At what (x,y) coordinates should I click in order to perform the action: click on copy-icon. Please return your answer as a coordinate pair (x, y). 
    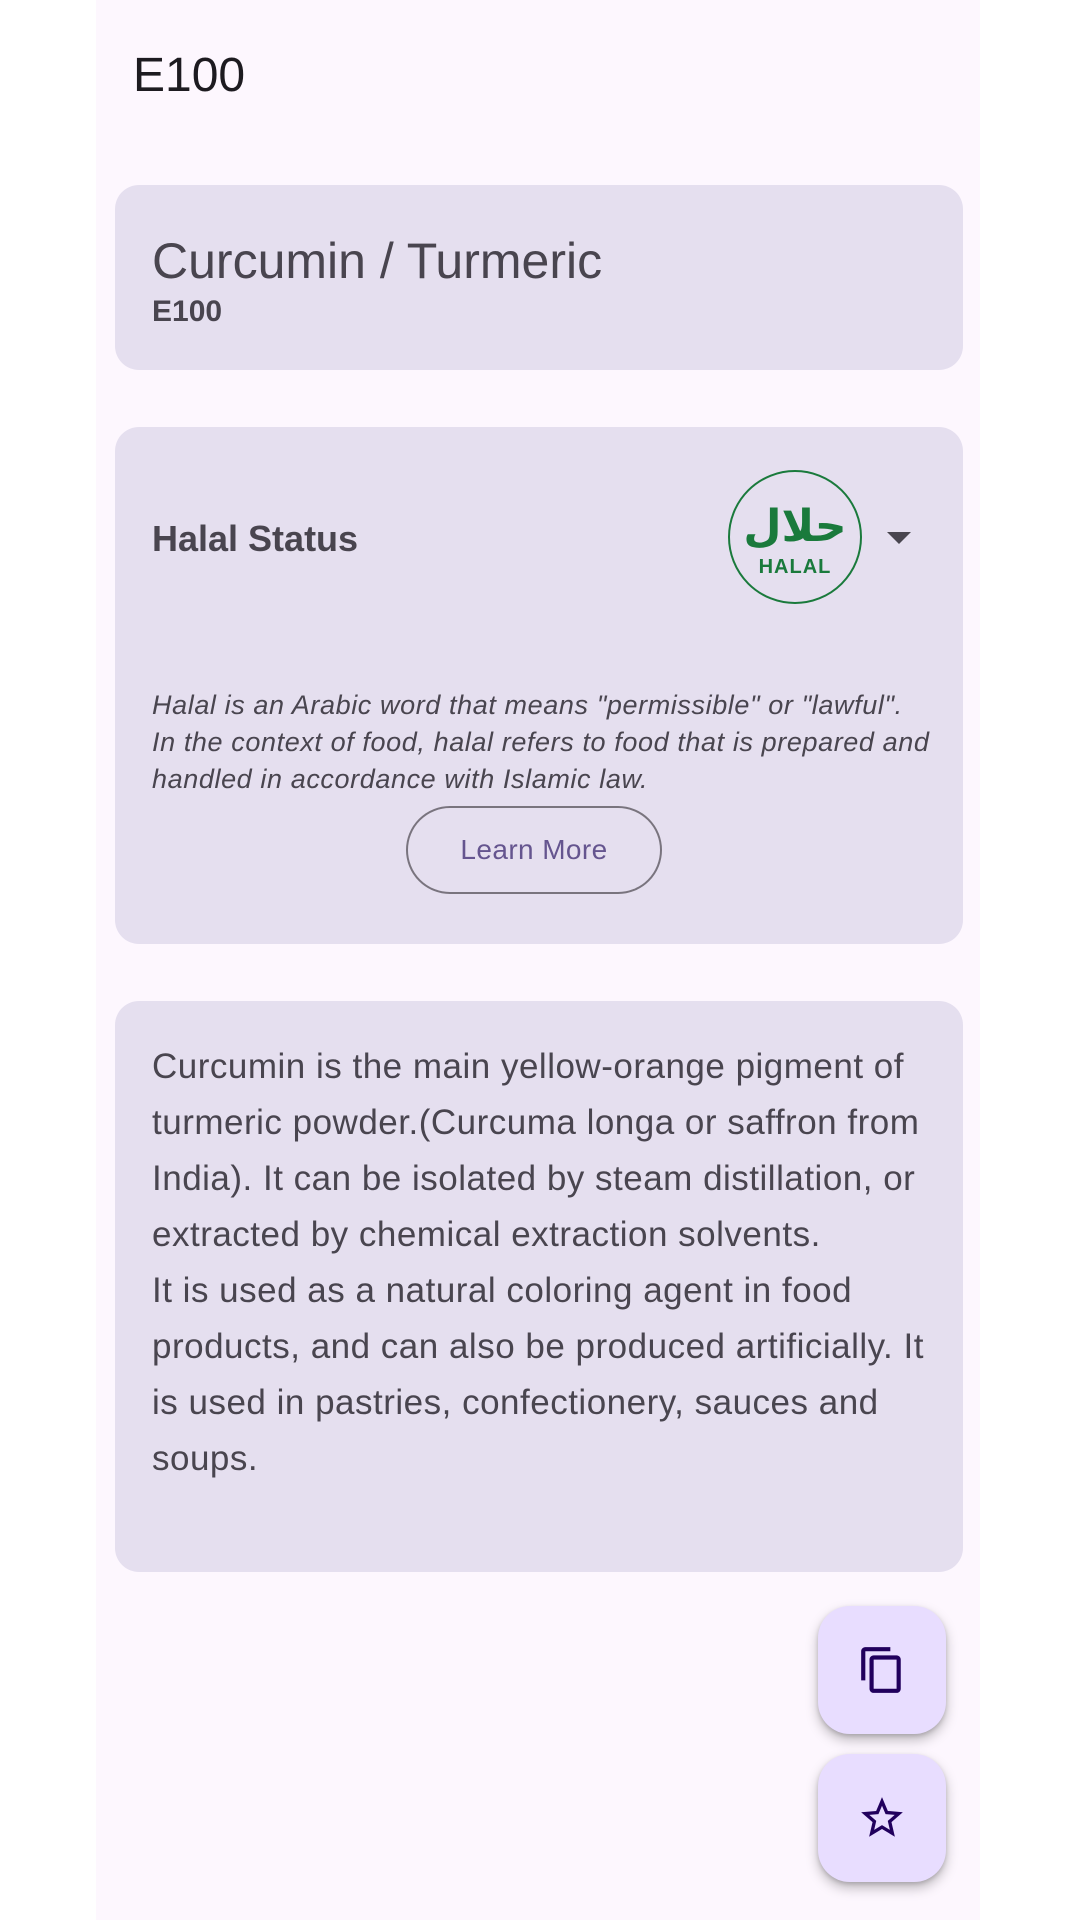
    Looking at the image, I should click on (881, 1670).